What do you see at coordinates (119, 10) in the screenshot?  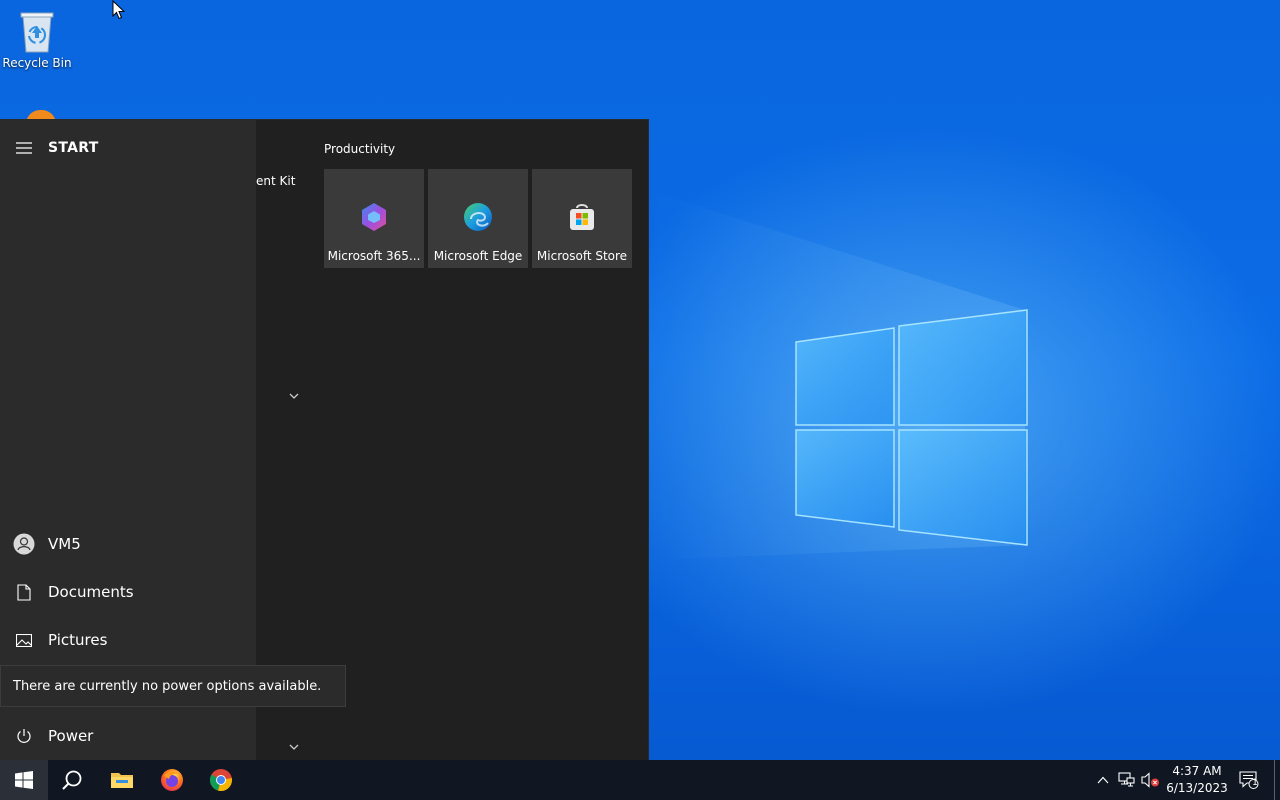 I see `mouse-cursor-icon` at bounding box center [119, 10].